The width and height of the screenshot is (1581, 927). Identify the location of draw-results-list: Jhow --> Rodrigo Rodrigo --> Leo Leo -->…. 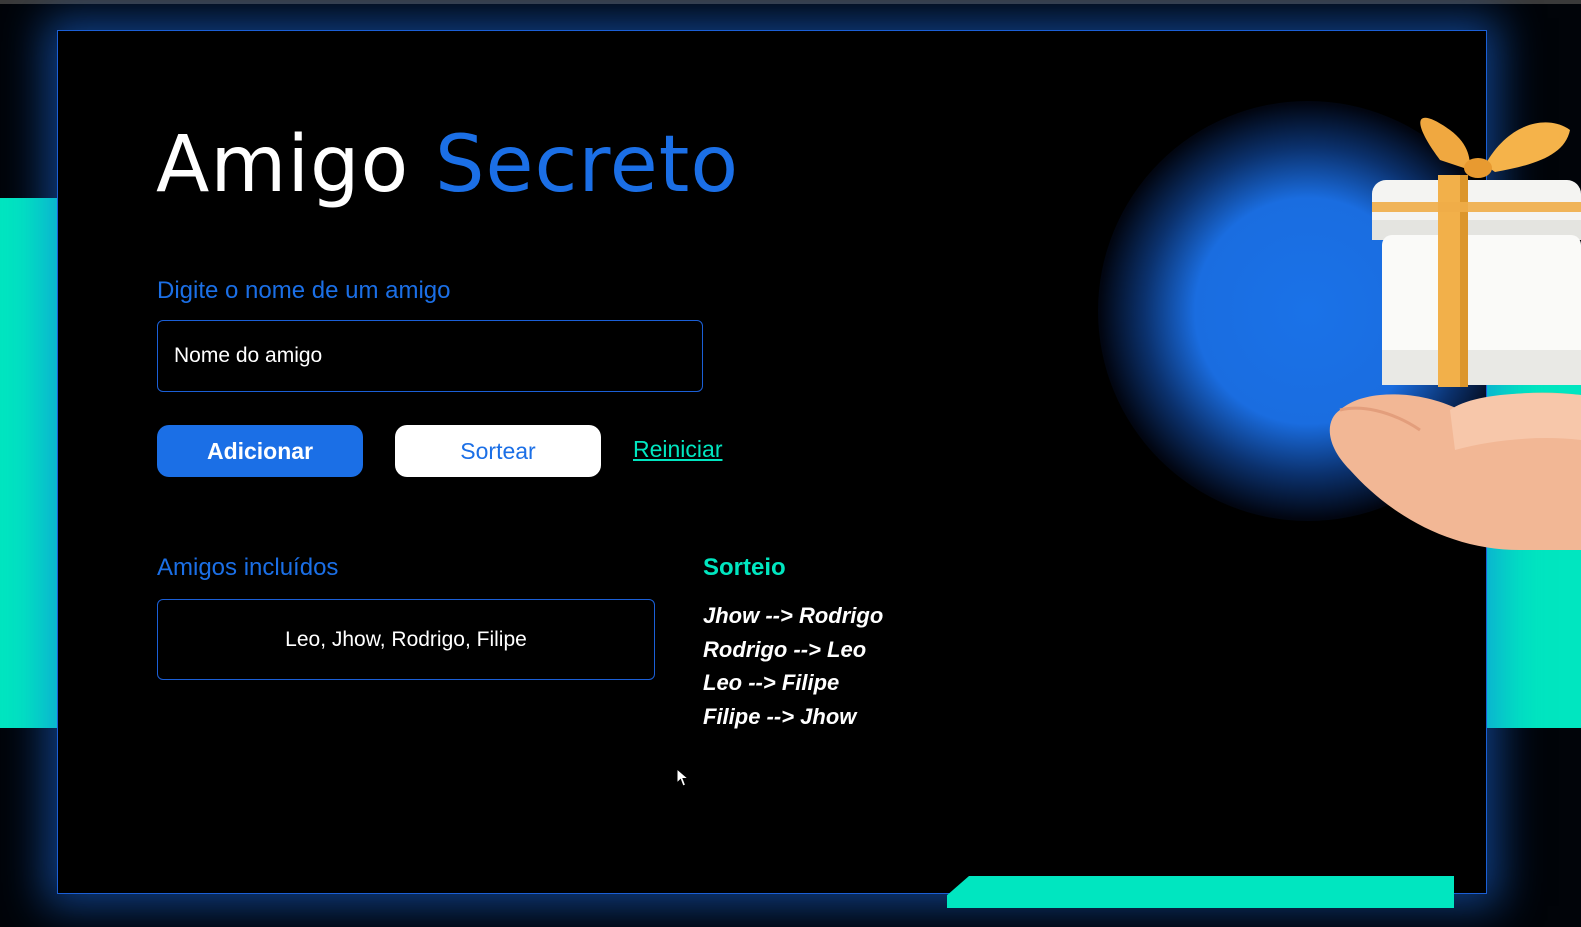
(793, 666).